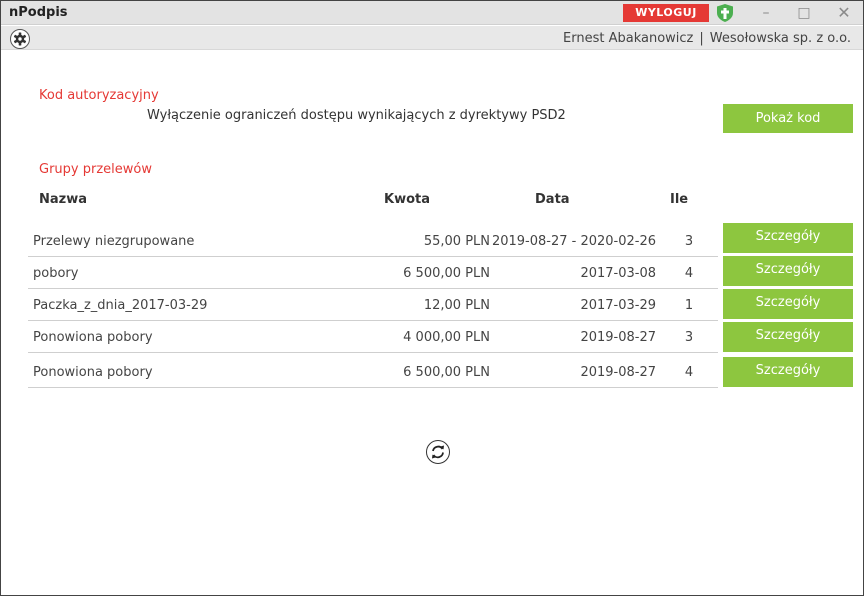  I want to click on row-amount: 12,00 PLN, so click(456, 305).